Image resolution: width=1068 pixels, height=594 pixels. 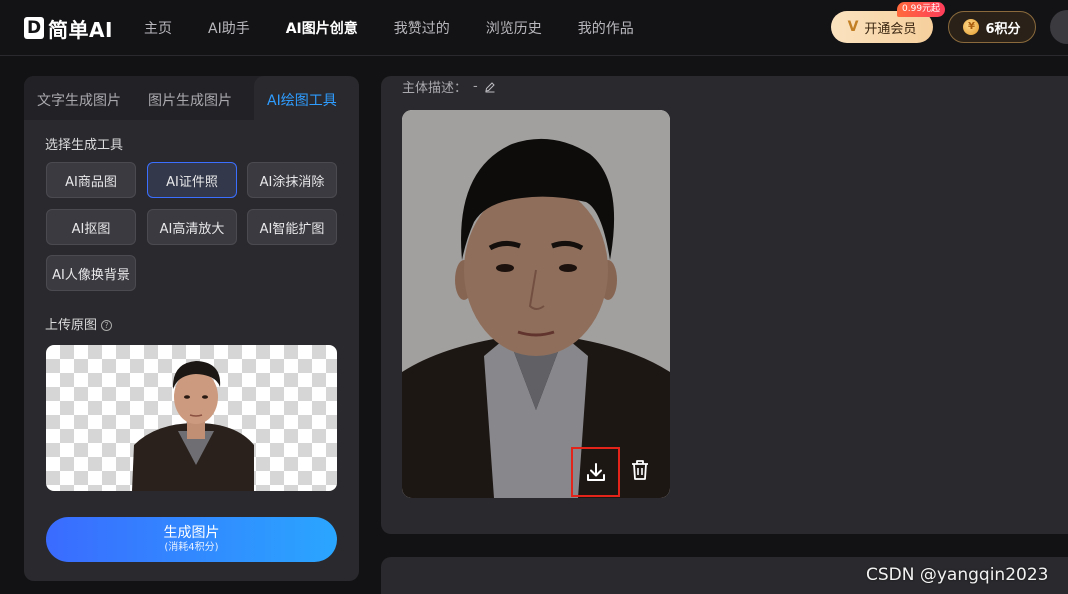 I want to click on nav-item-history: 浏览历史, so click(x=514, y=28).